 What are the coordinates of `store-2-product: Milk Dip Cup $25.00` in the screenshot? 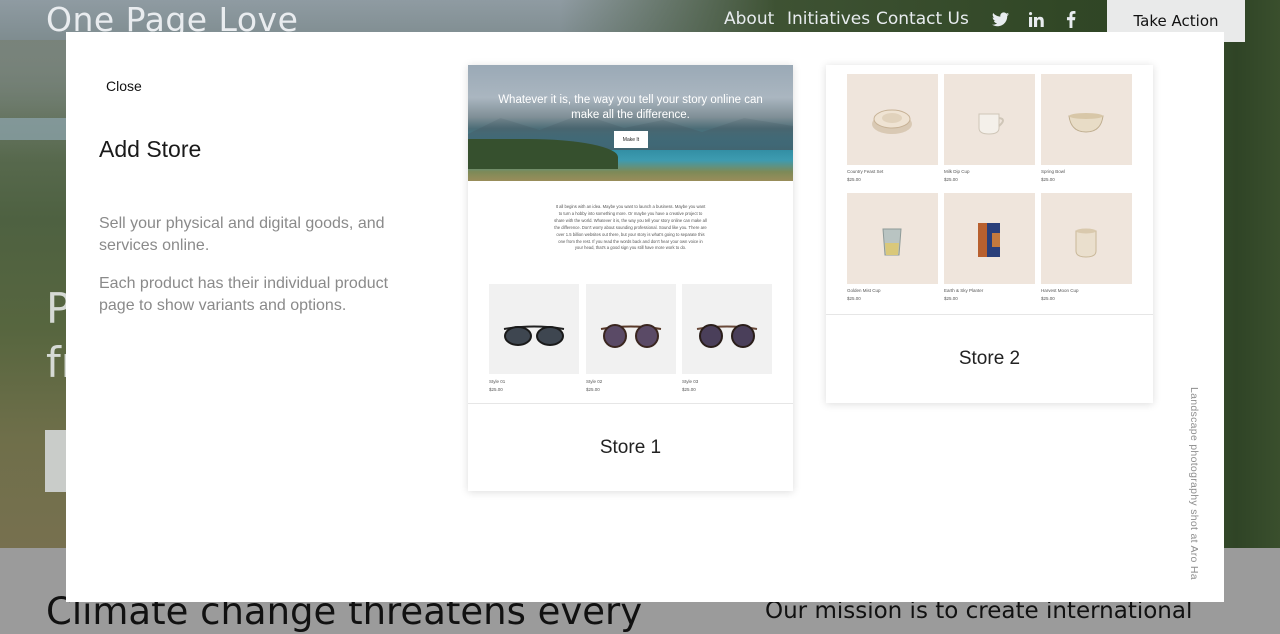 It's located at (989, 128).